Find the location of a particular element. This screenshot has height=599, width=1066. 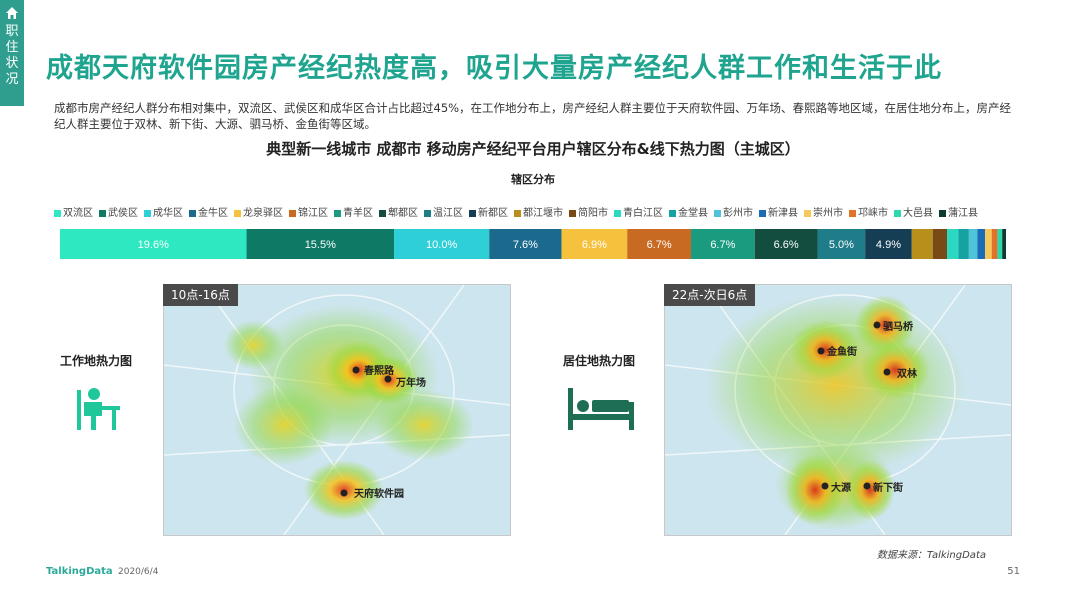

work-heatmap-graphic: 春熙路 万年场 天府软件园 is located at coordinates (337, 410).